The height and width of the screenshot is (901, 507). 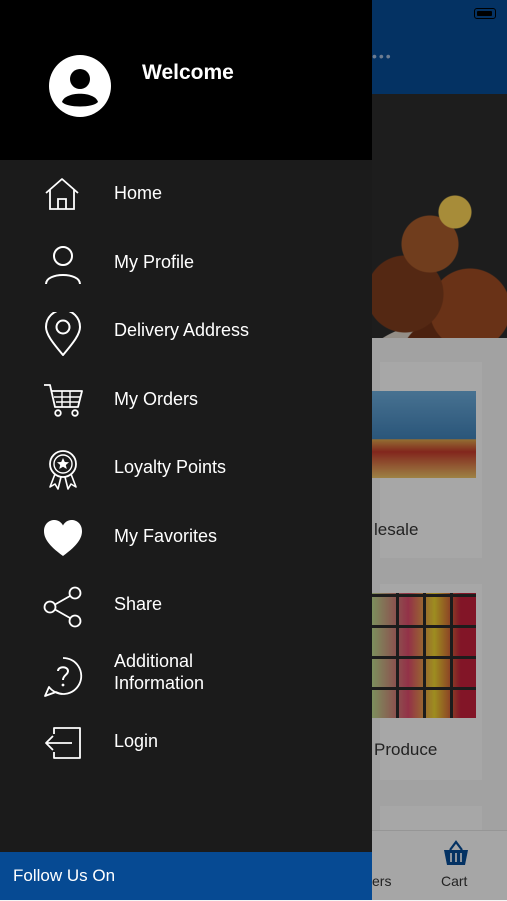 What do you see at coordinates (63, 538) in the screenshot?
I see `heart-icon` at bounding box center [63, 538].